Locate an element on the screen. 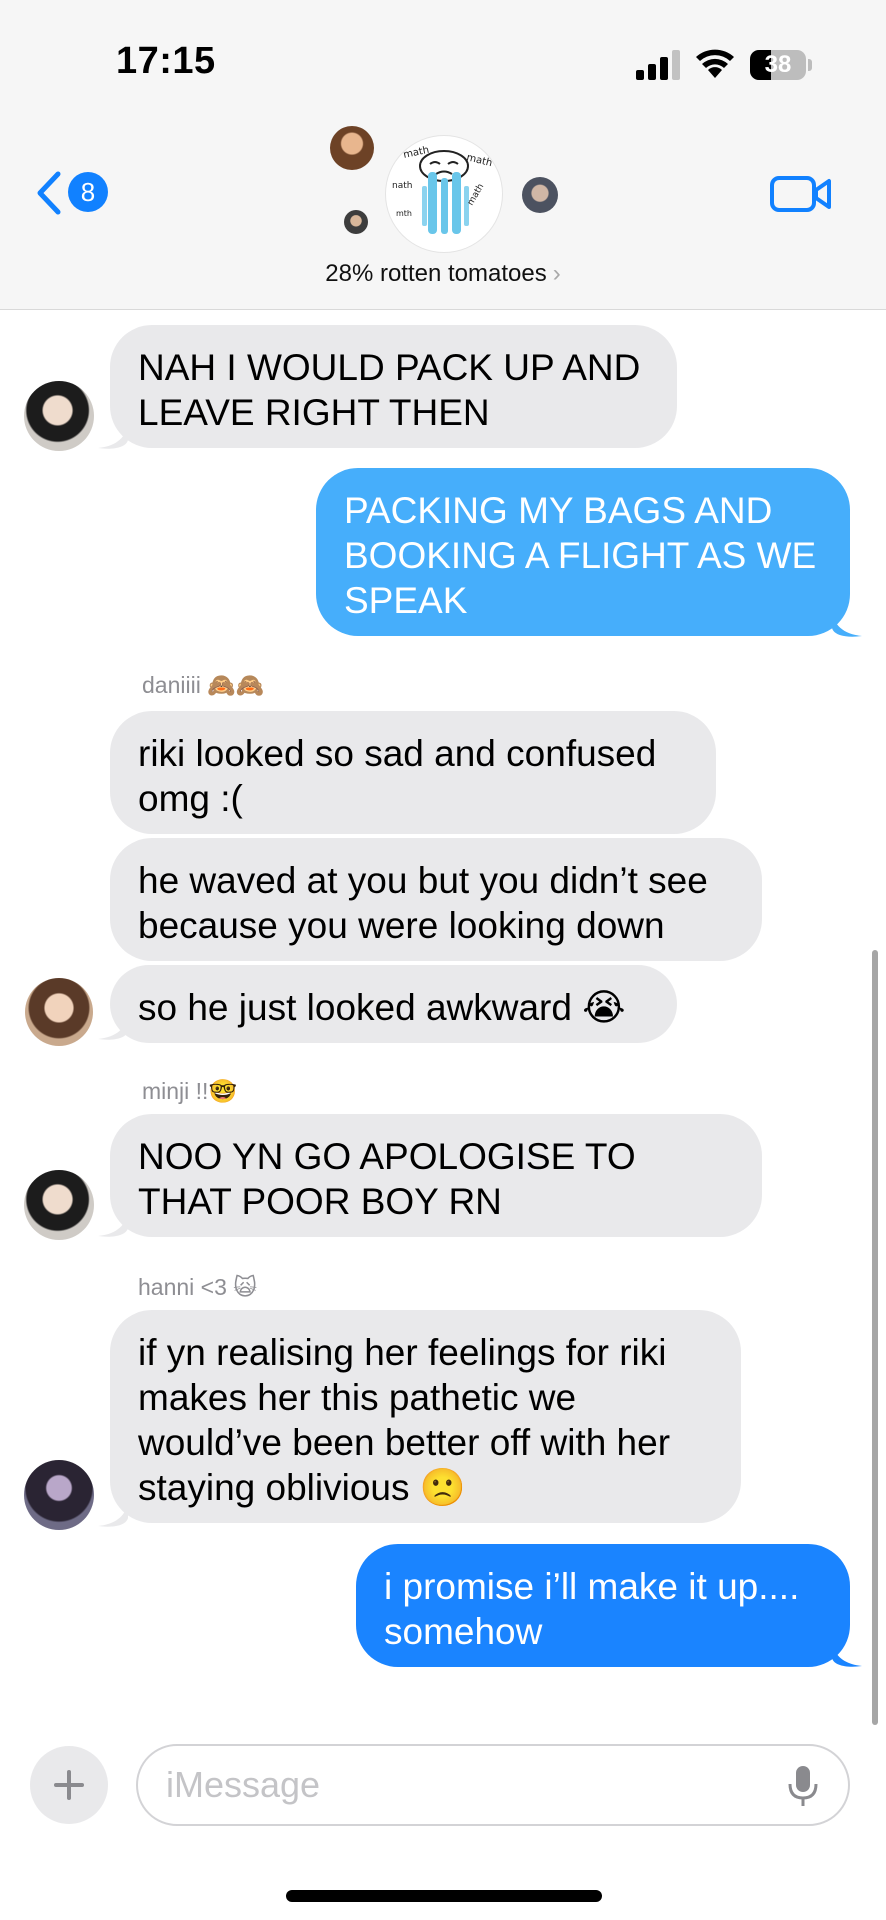 Image resolution: width=886 pixels, height=1920 pixels. incoming-message: so he just looked awkward 😭 is located at coordinates (393, 1004).